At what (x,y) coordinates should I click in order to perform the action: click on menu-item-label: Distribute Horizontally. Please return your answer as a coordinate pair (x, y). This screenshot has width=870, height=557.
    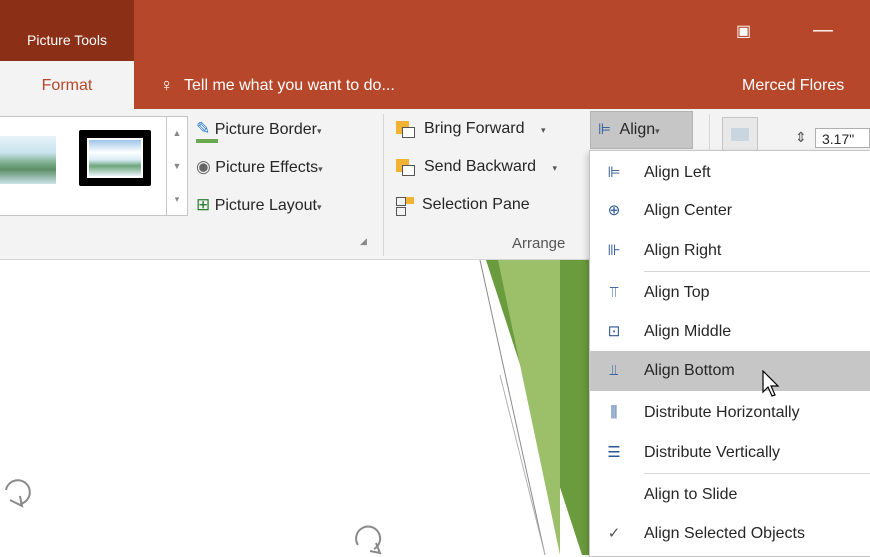
    Looking at the image, I should click on (722, 412).